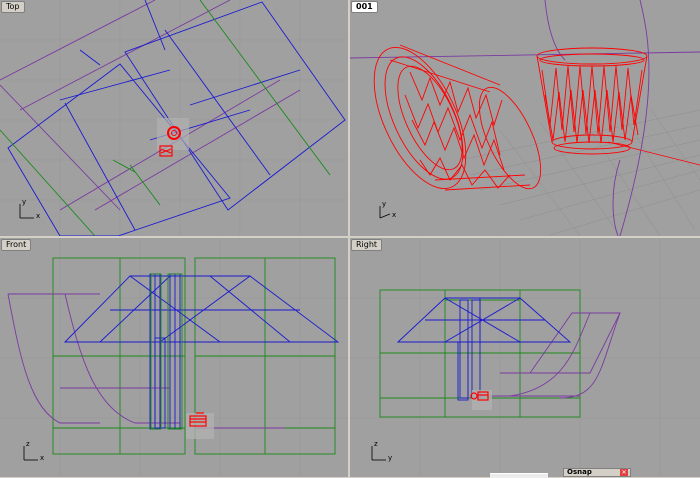  What do you see at coordinates (16, 245) in the screenshot?
I see `viewport-front-title: Front` at bounding box center [16, 245].